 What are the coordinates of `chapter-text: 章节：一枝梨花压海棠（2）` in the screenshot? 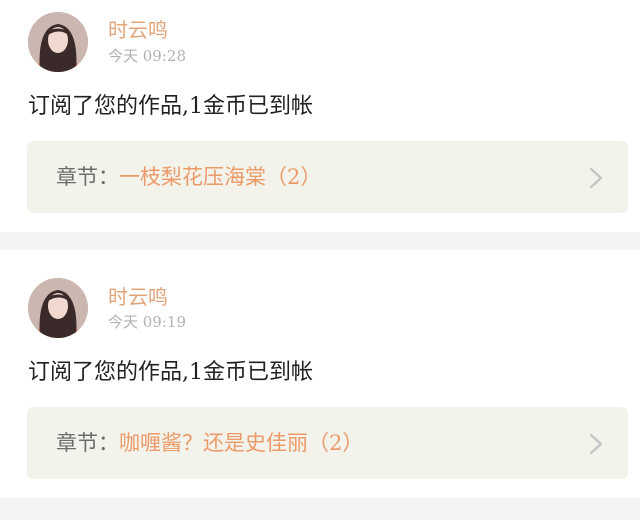 It's located at (188, 177).